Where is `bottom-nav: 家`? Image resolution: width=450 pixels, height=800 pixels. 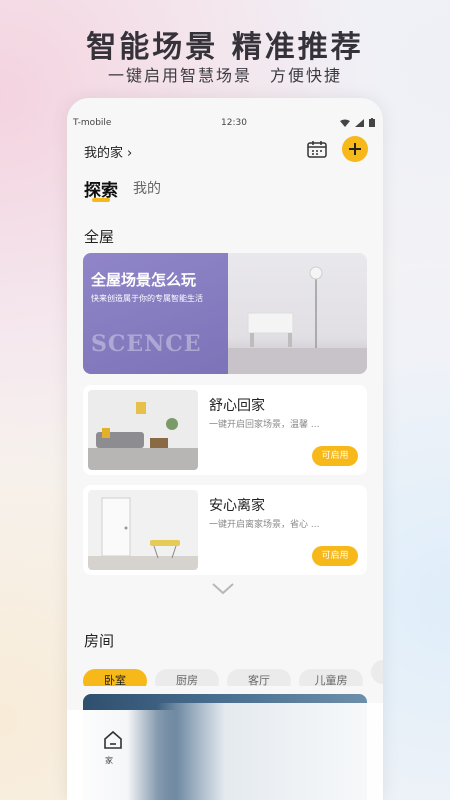 bottom-nav: 家 is located at coordinates (122, 755).